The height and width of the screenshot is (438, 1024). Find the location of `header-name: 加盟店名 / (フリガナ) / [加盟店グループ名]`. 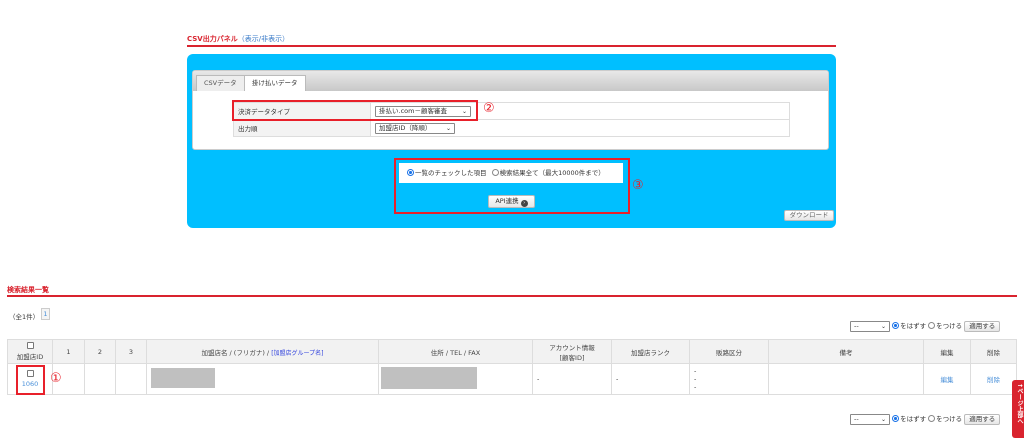

header-name: 加盟店名 / (フリガナ) / [加盟店グループ名] is located at coordinates (262, 351).